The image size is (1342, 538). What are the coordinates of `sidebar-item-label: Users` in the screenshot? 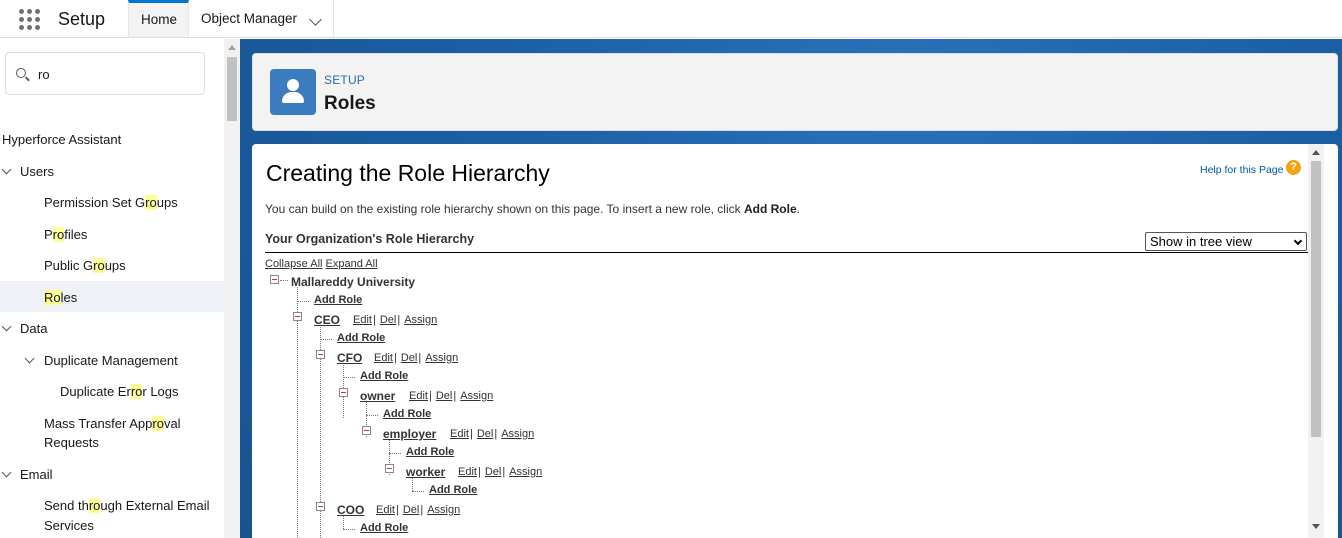 It's located at (37, 171).